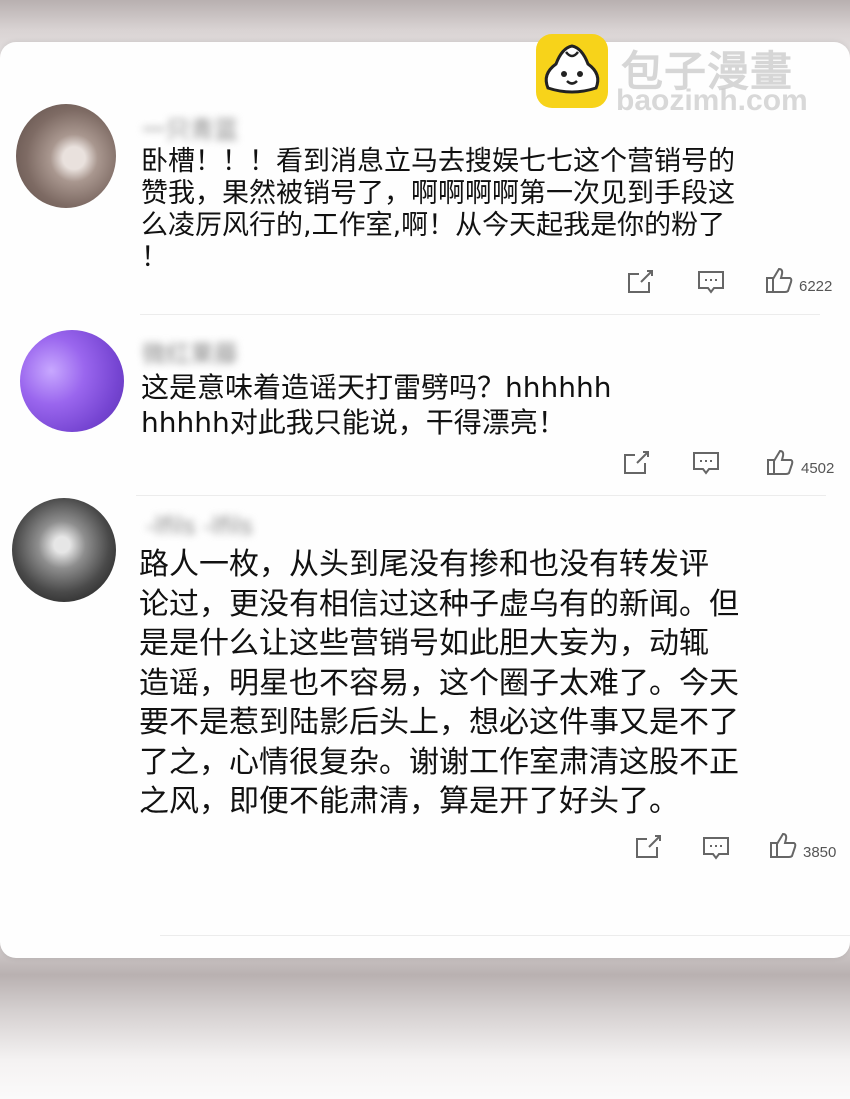 The image size is (850, 1099). I want to click on like-count: 4502, so click(818, 468).